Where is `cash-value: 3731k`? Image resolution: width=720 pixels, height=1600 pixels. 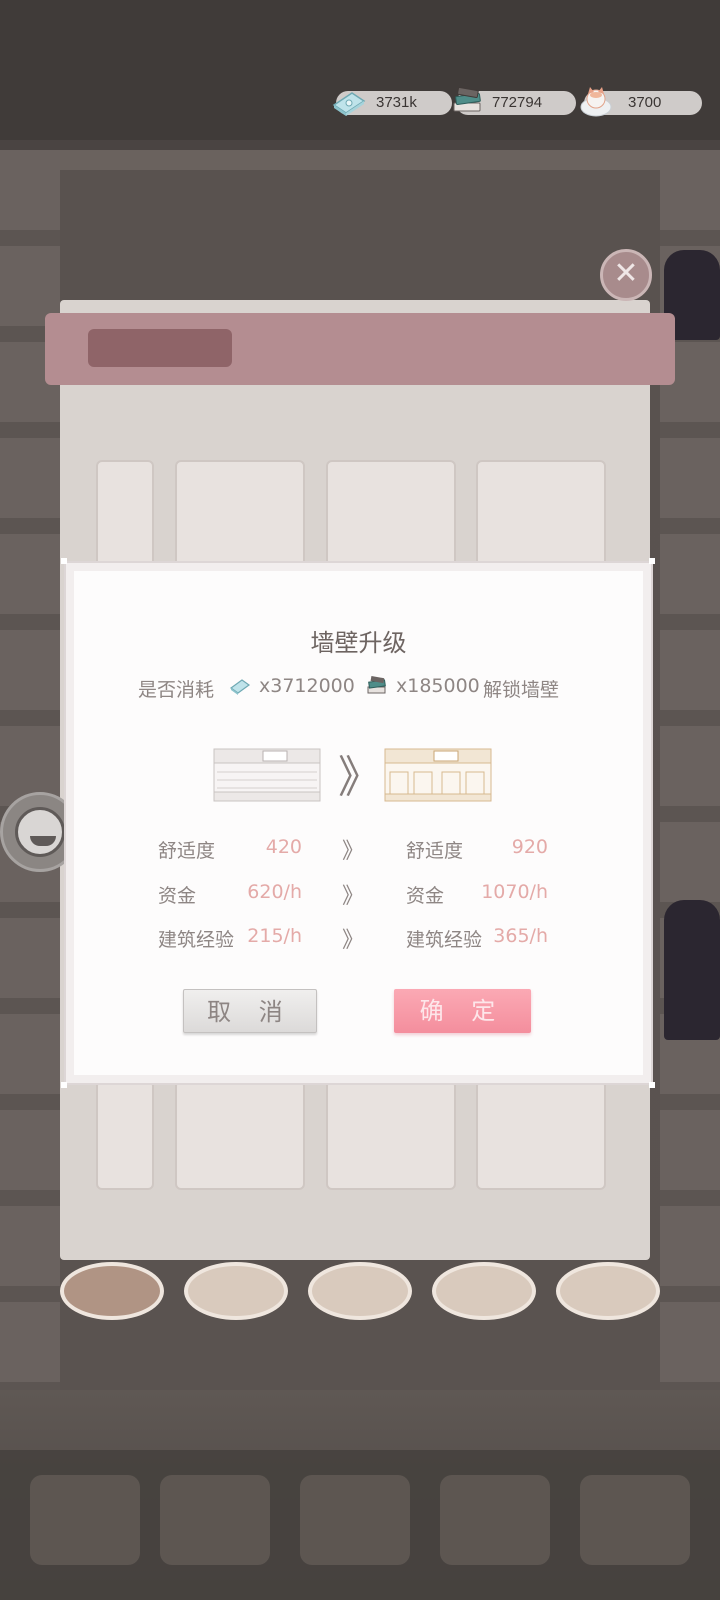
cash-value: 3731k is located at coordinates (396, 102).